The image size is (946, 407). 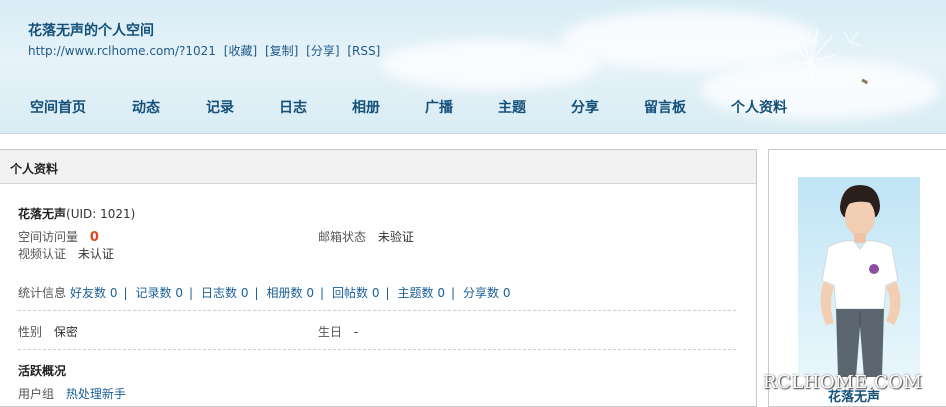 What do you see at coordinates (224, 293) in the screenshot?
I see `stat-blogs: 日志数 0` at bounding box center [224, 293].